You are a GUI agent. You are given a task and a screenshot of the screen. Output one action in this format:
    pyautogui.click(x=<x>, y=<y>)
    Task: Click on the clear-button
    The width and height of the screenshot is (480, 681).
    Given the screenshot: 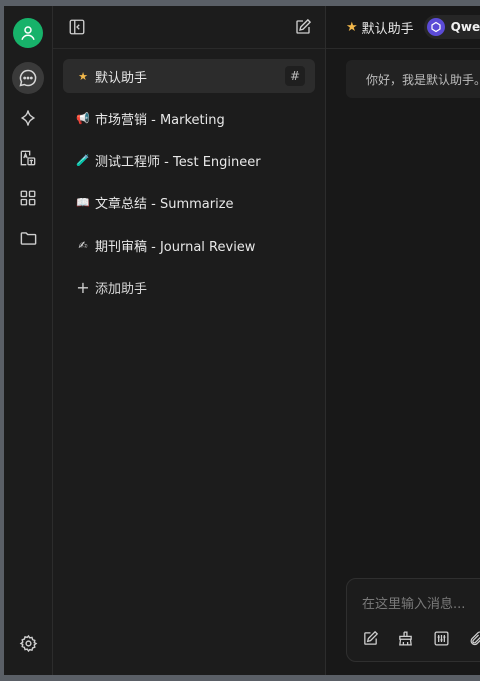 What is the action you would take?
    pyautogui.click(x=405, y=638)
    